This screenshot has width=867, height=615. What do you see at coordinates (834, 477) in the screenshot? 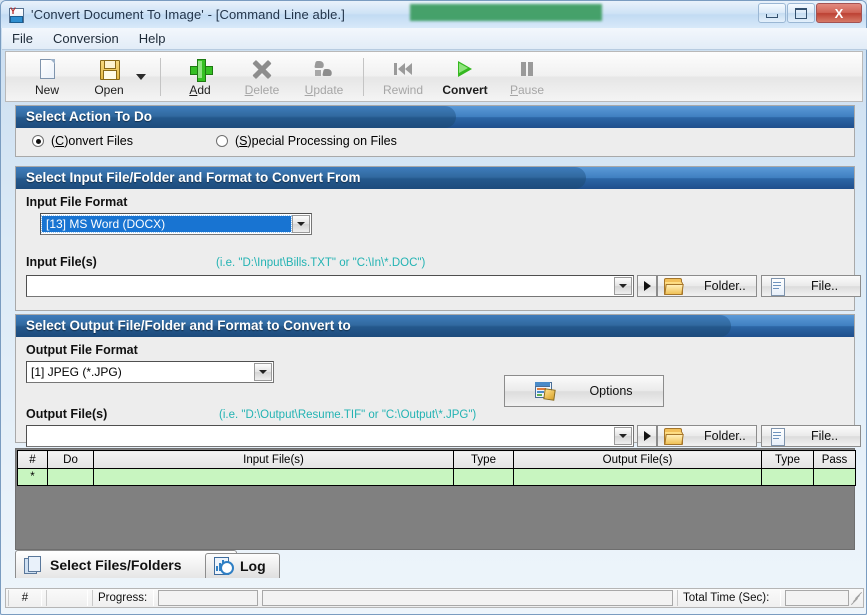
I see `grid-cell-pass` at bounding box center [834, 477].